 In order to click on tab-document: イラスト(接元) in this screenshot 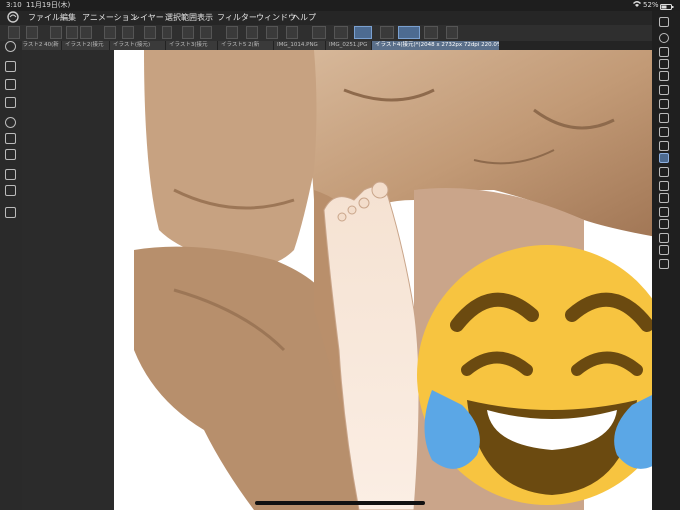, I will do `click(138, 45)`.